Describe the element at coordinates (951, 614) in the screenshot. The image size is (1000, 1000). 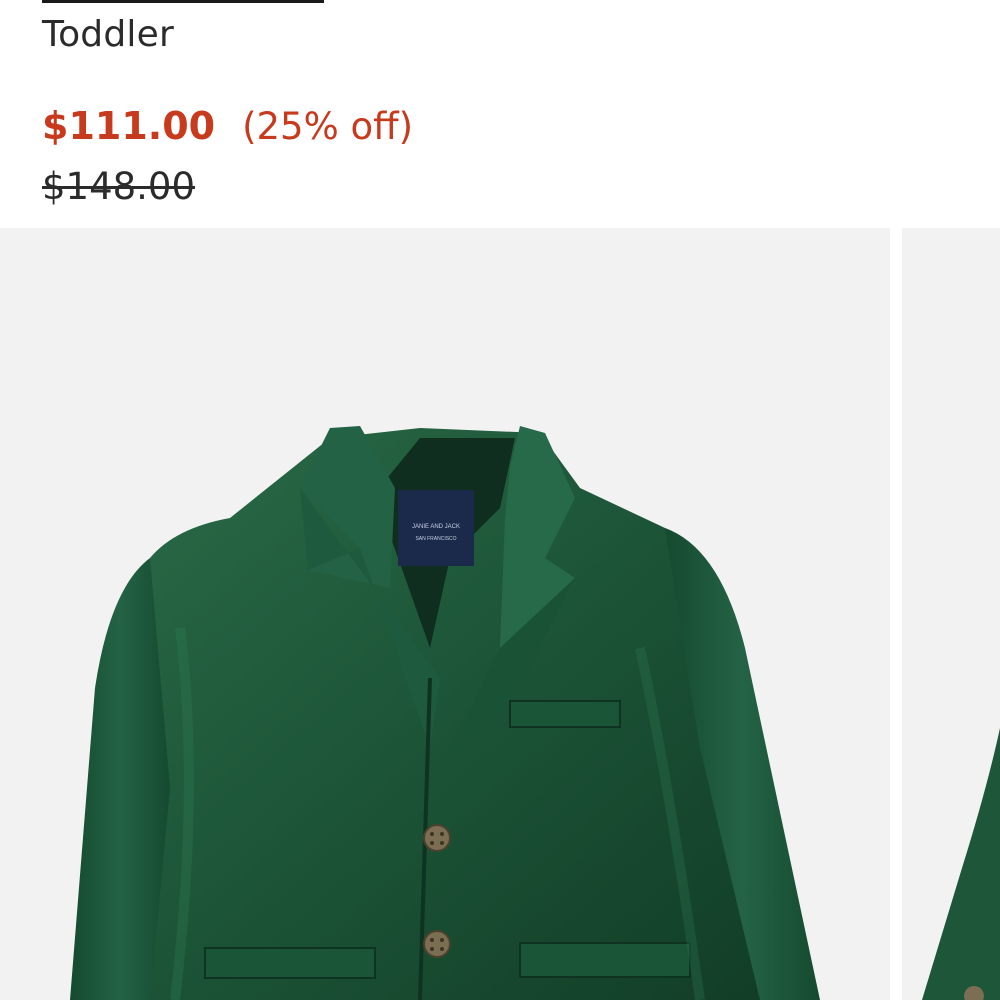
I see `product-image-next` at that location.